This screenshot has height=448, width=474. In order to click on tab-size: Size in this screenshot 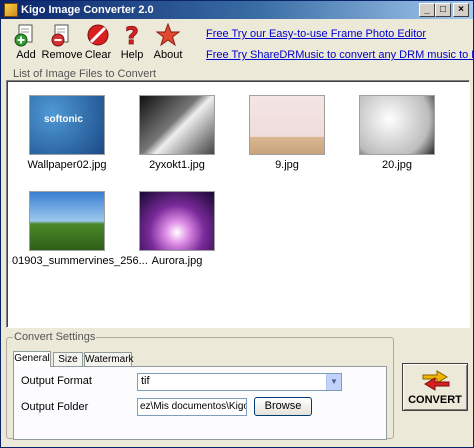, I will do `click(68, 359)`.